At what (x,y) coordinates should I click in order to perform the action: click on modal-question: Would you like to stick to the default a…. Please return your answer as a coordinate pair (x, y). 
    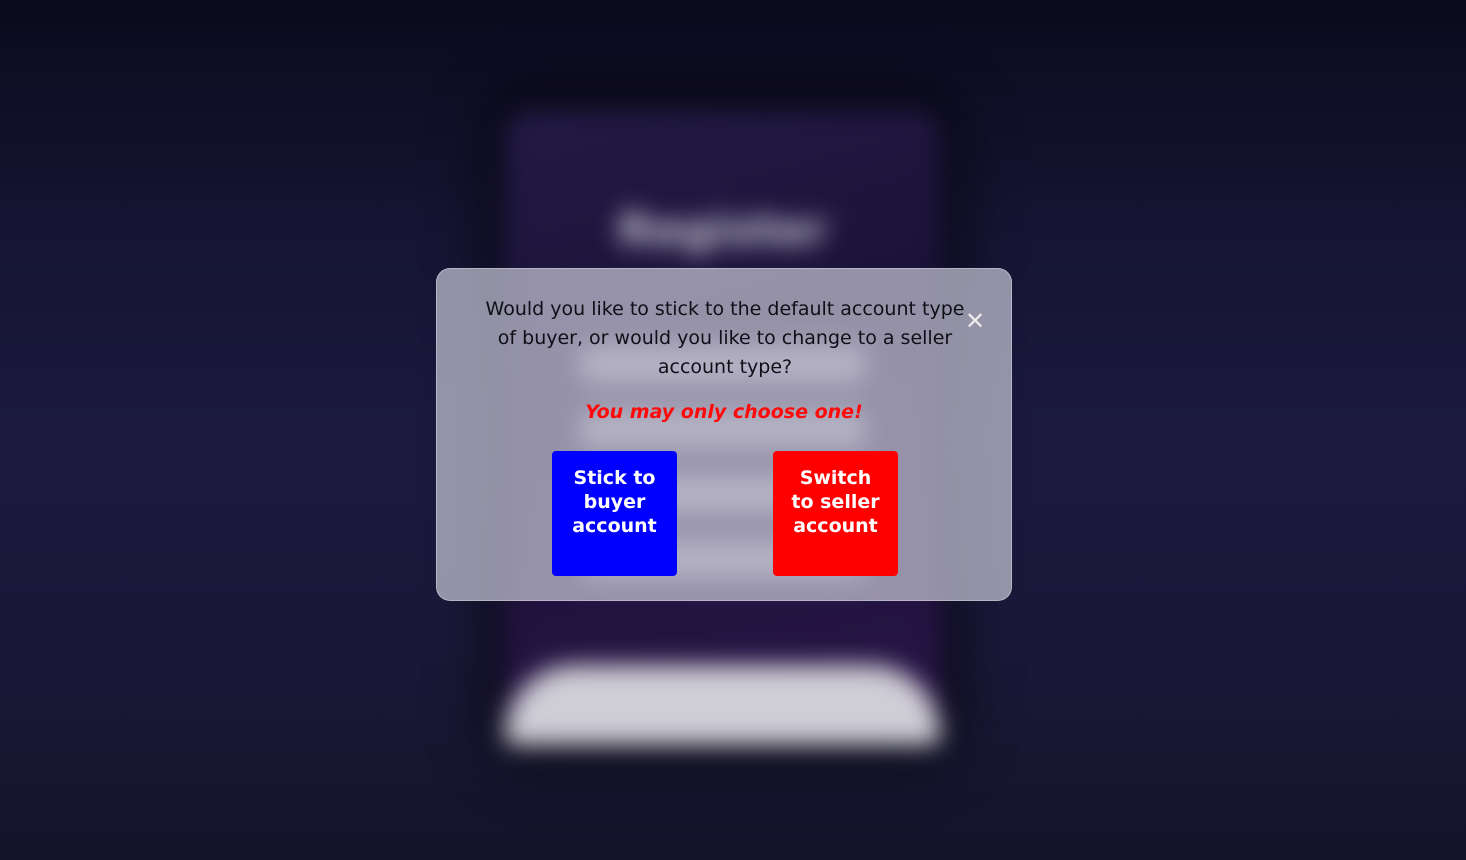
    Looking at the image, I should click on (725, 338).